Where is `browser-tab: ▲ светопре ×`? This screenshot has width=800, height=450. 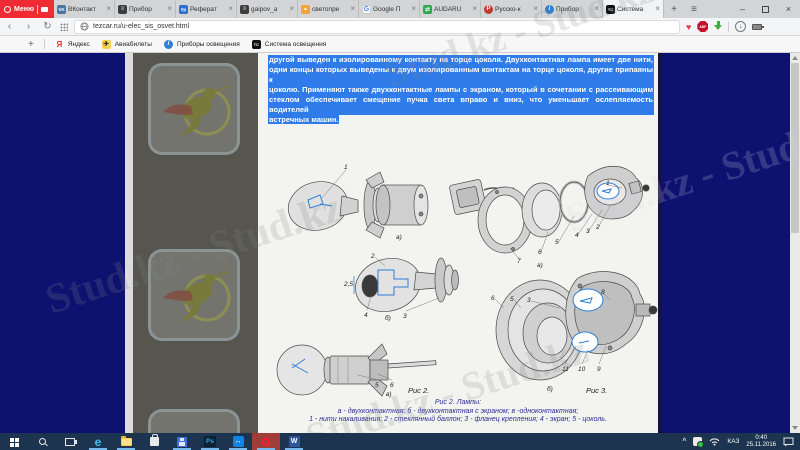
browser-tab: ▲ светопре × is located at coordinates (328, 9).